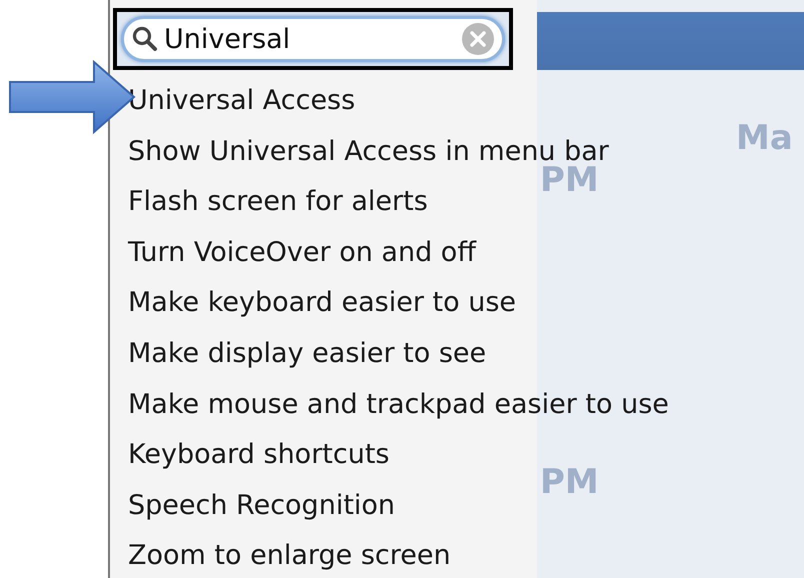 The width and height of the screenshot is (804, 578). What do you see at coordinates (262, 506) in the screenshot?
I see `search-result-item: Speech Recognition` at bounding box center [262, 506].